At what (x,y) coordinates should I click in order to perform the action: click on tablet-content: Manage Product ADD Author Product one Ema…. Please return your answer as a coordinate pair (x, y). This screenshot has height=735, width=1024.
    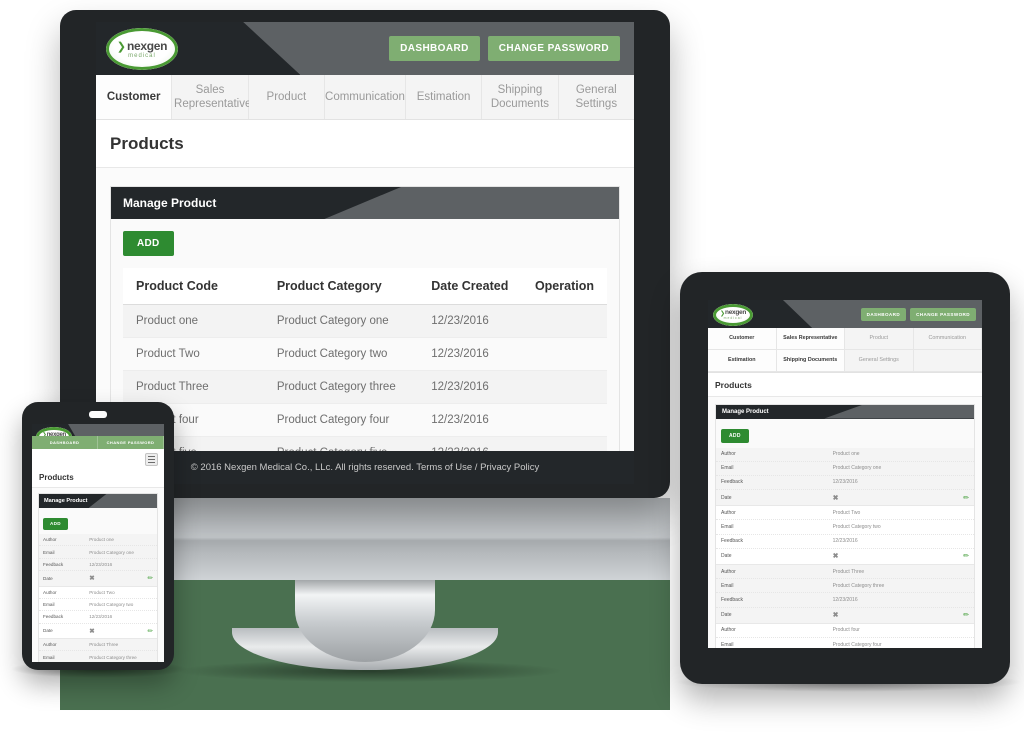
    Looking at the image, I should click on (845, 522).